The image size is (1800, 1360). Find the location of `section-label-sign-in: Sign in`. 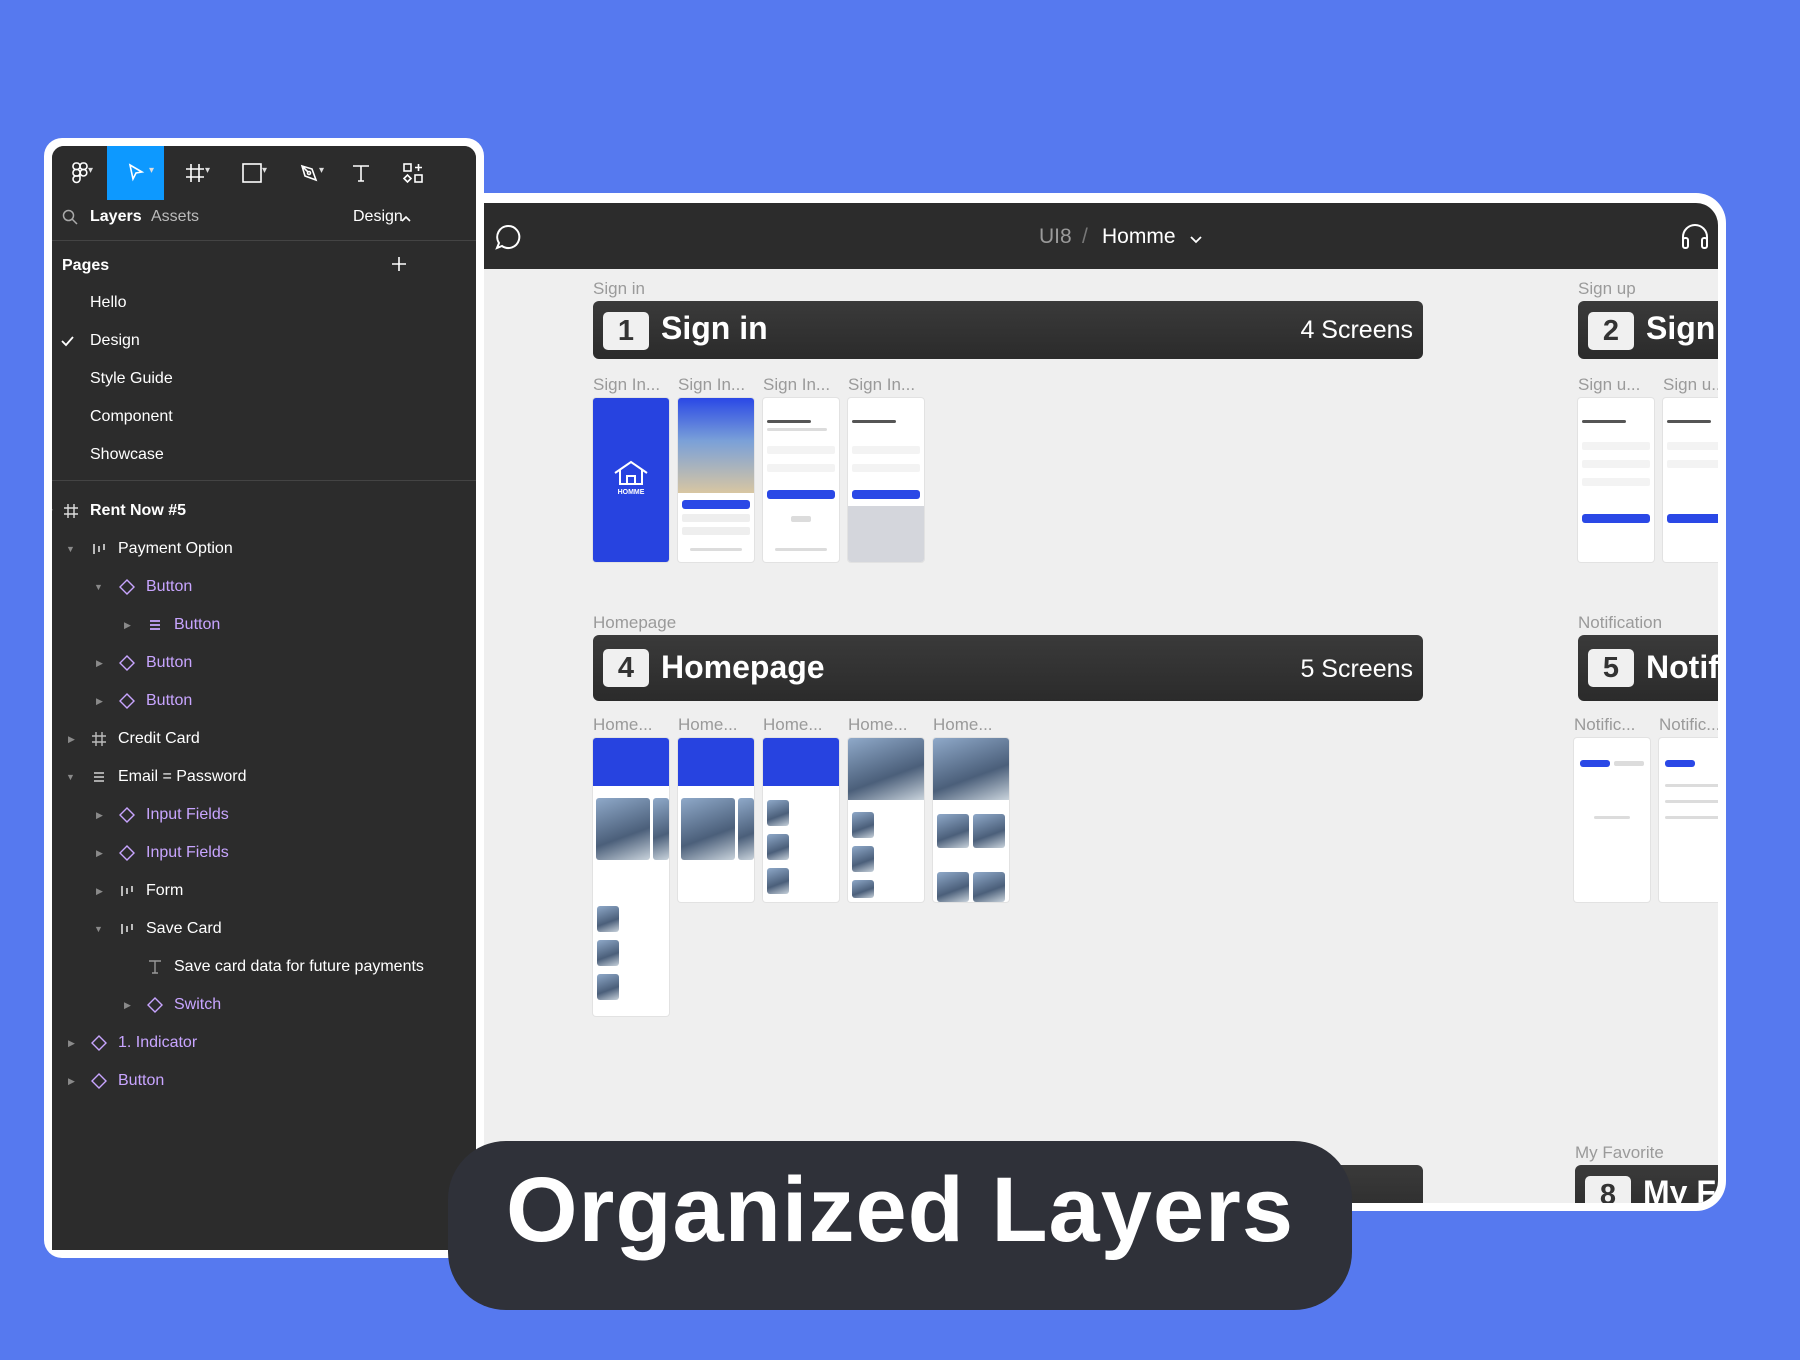

section-label-sign-in: Sign in is located at coordinates (619, 288).